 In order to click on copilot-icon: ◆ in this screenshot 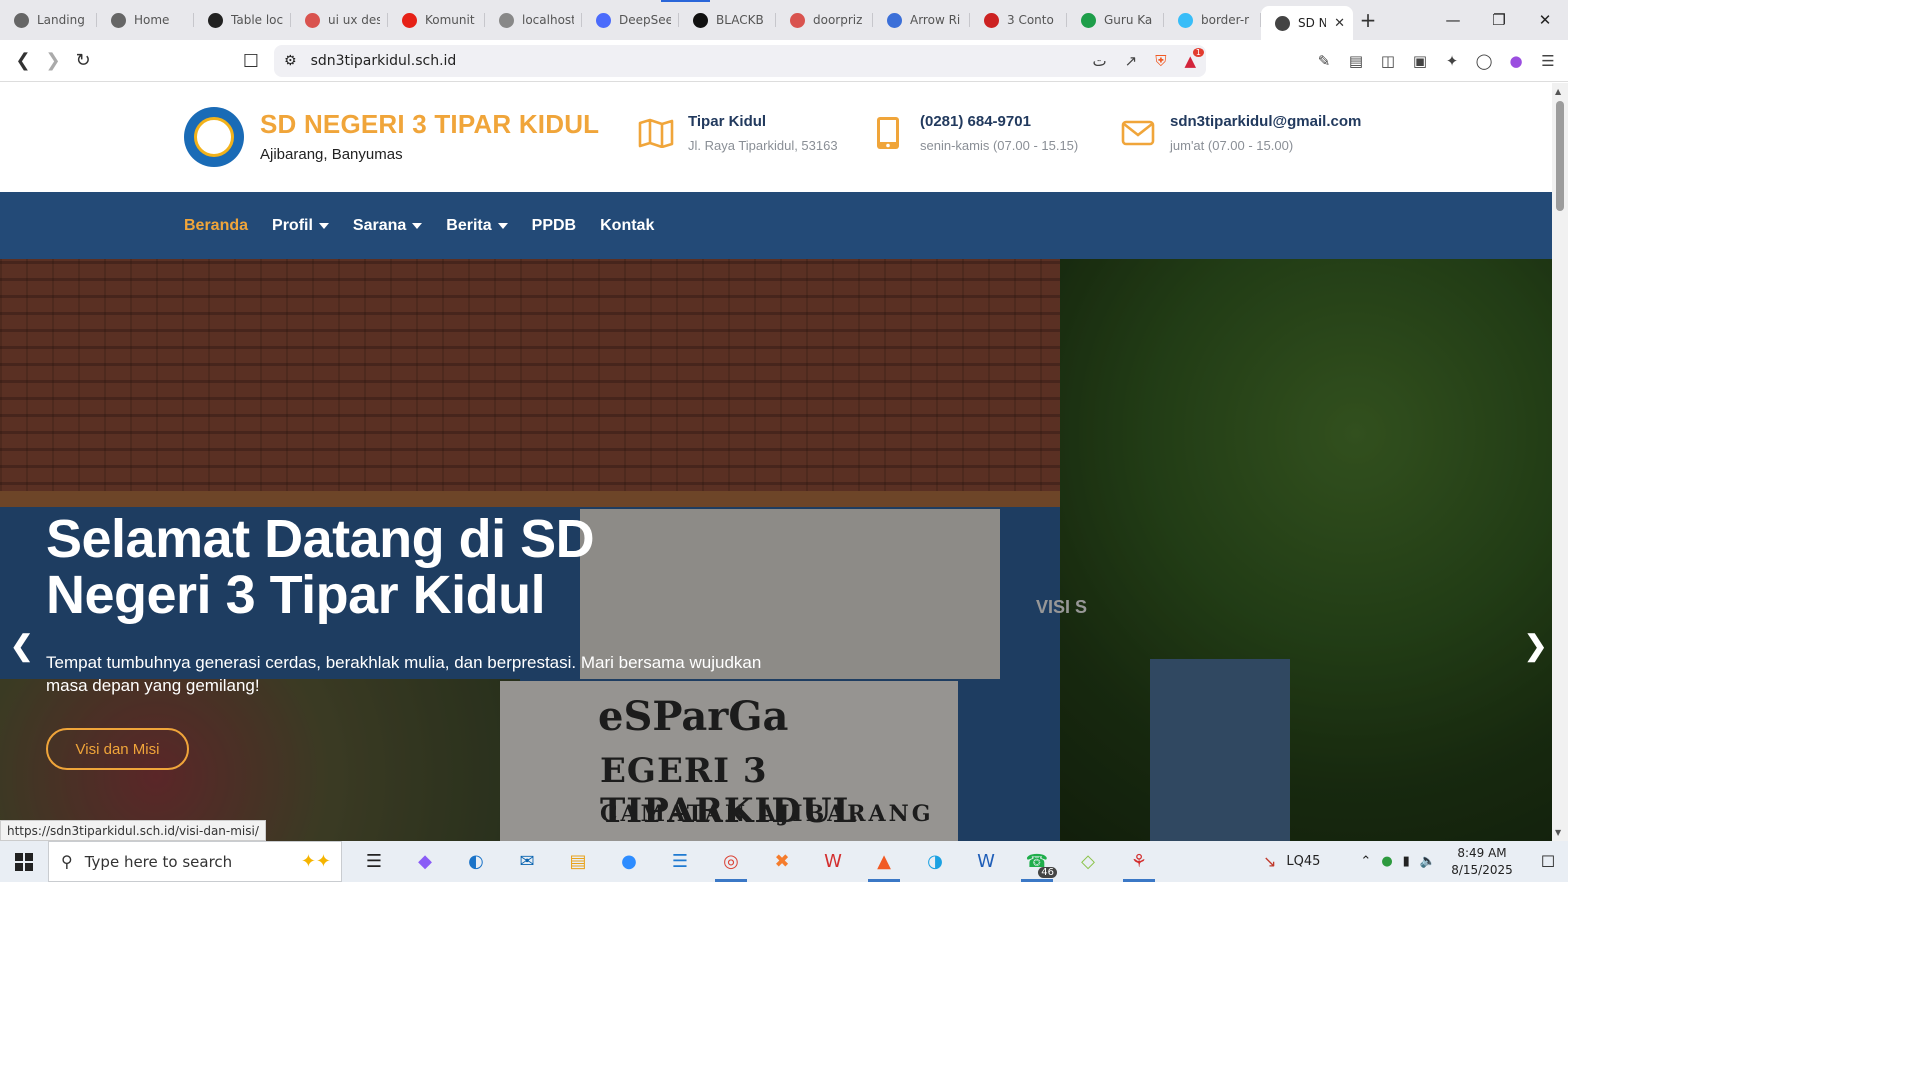, I will do `click(425, 861)`.